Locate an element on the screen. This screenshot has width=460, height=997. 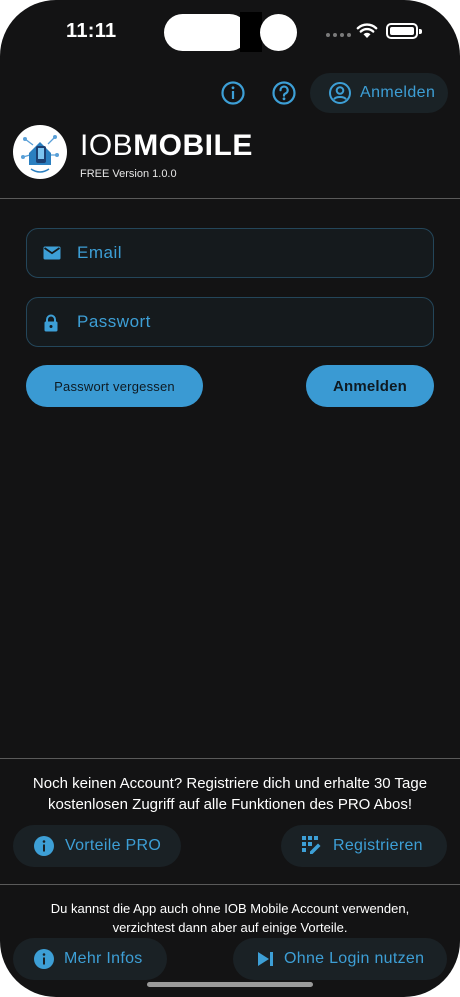
use-without-login-button: Ohne Login nutzen is located at coordinates (340, 959).